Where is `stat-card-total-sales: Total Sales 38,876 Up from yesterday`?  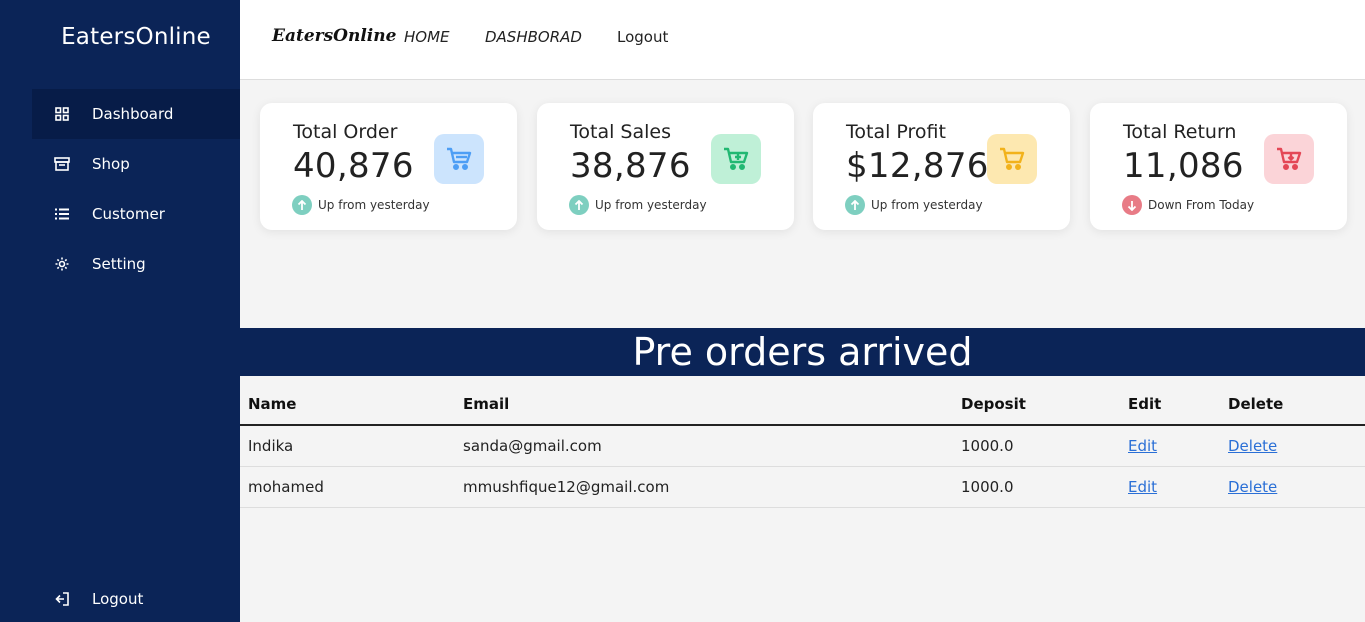
stat-card-total-sales: Total Sales 38,876 Up from yesterday is located at coordinates (665, 166).